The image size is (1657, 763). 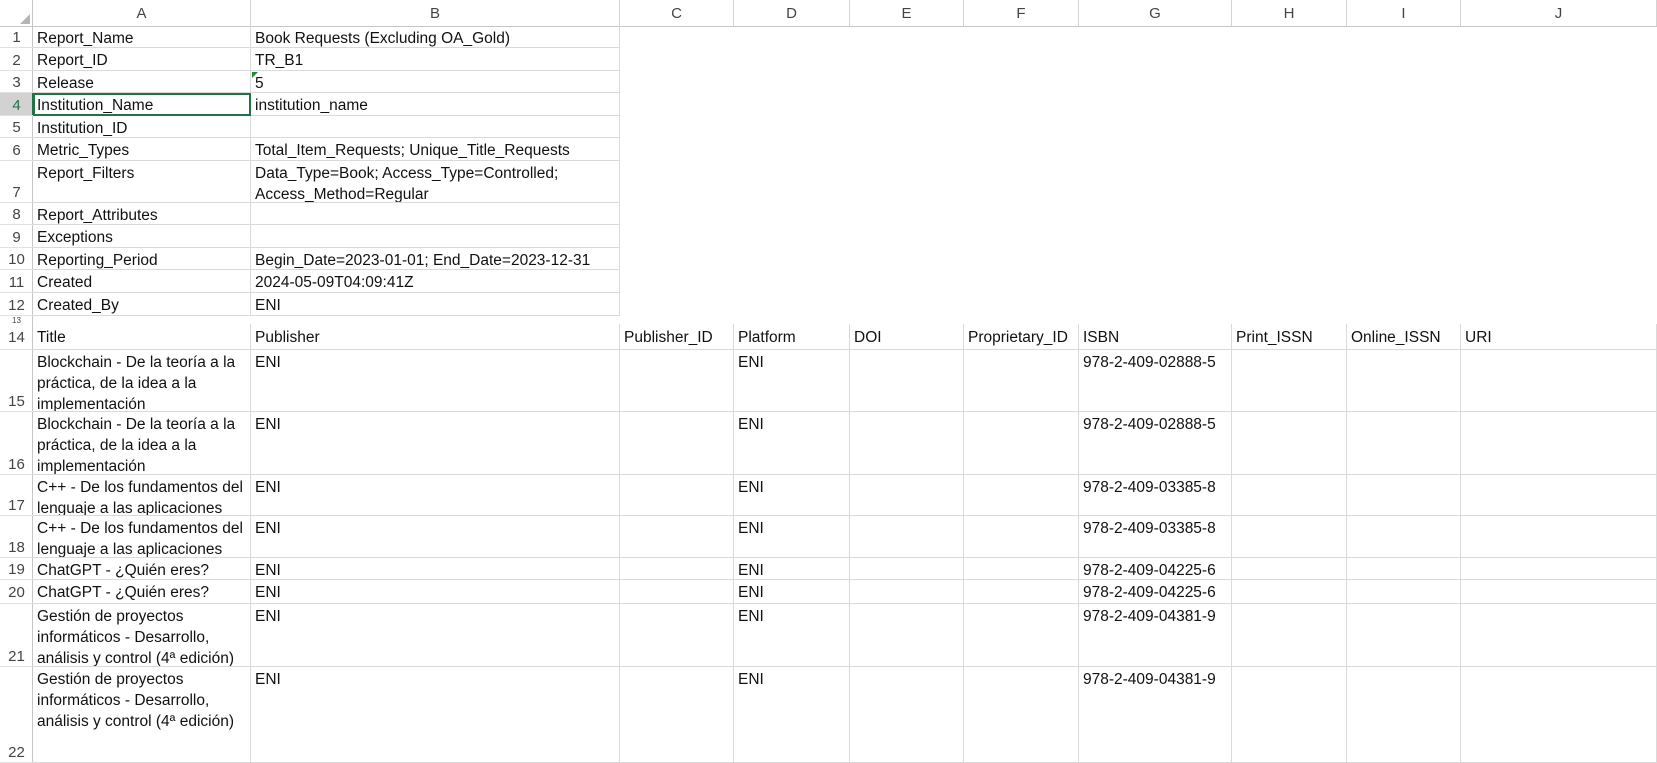 I want to click on row-header-11: 11, so click(x=16, y=281).